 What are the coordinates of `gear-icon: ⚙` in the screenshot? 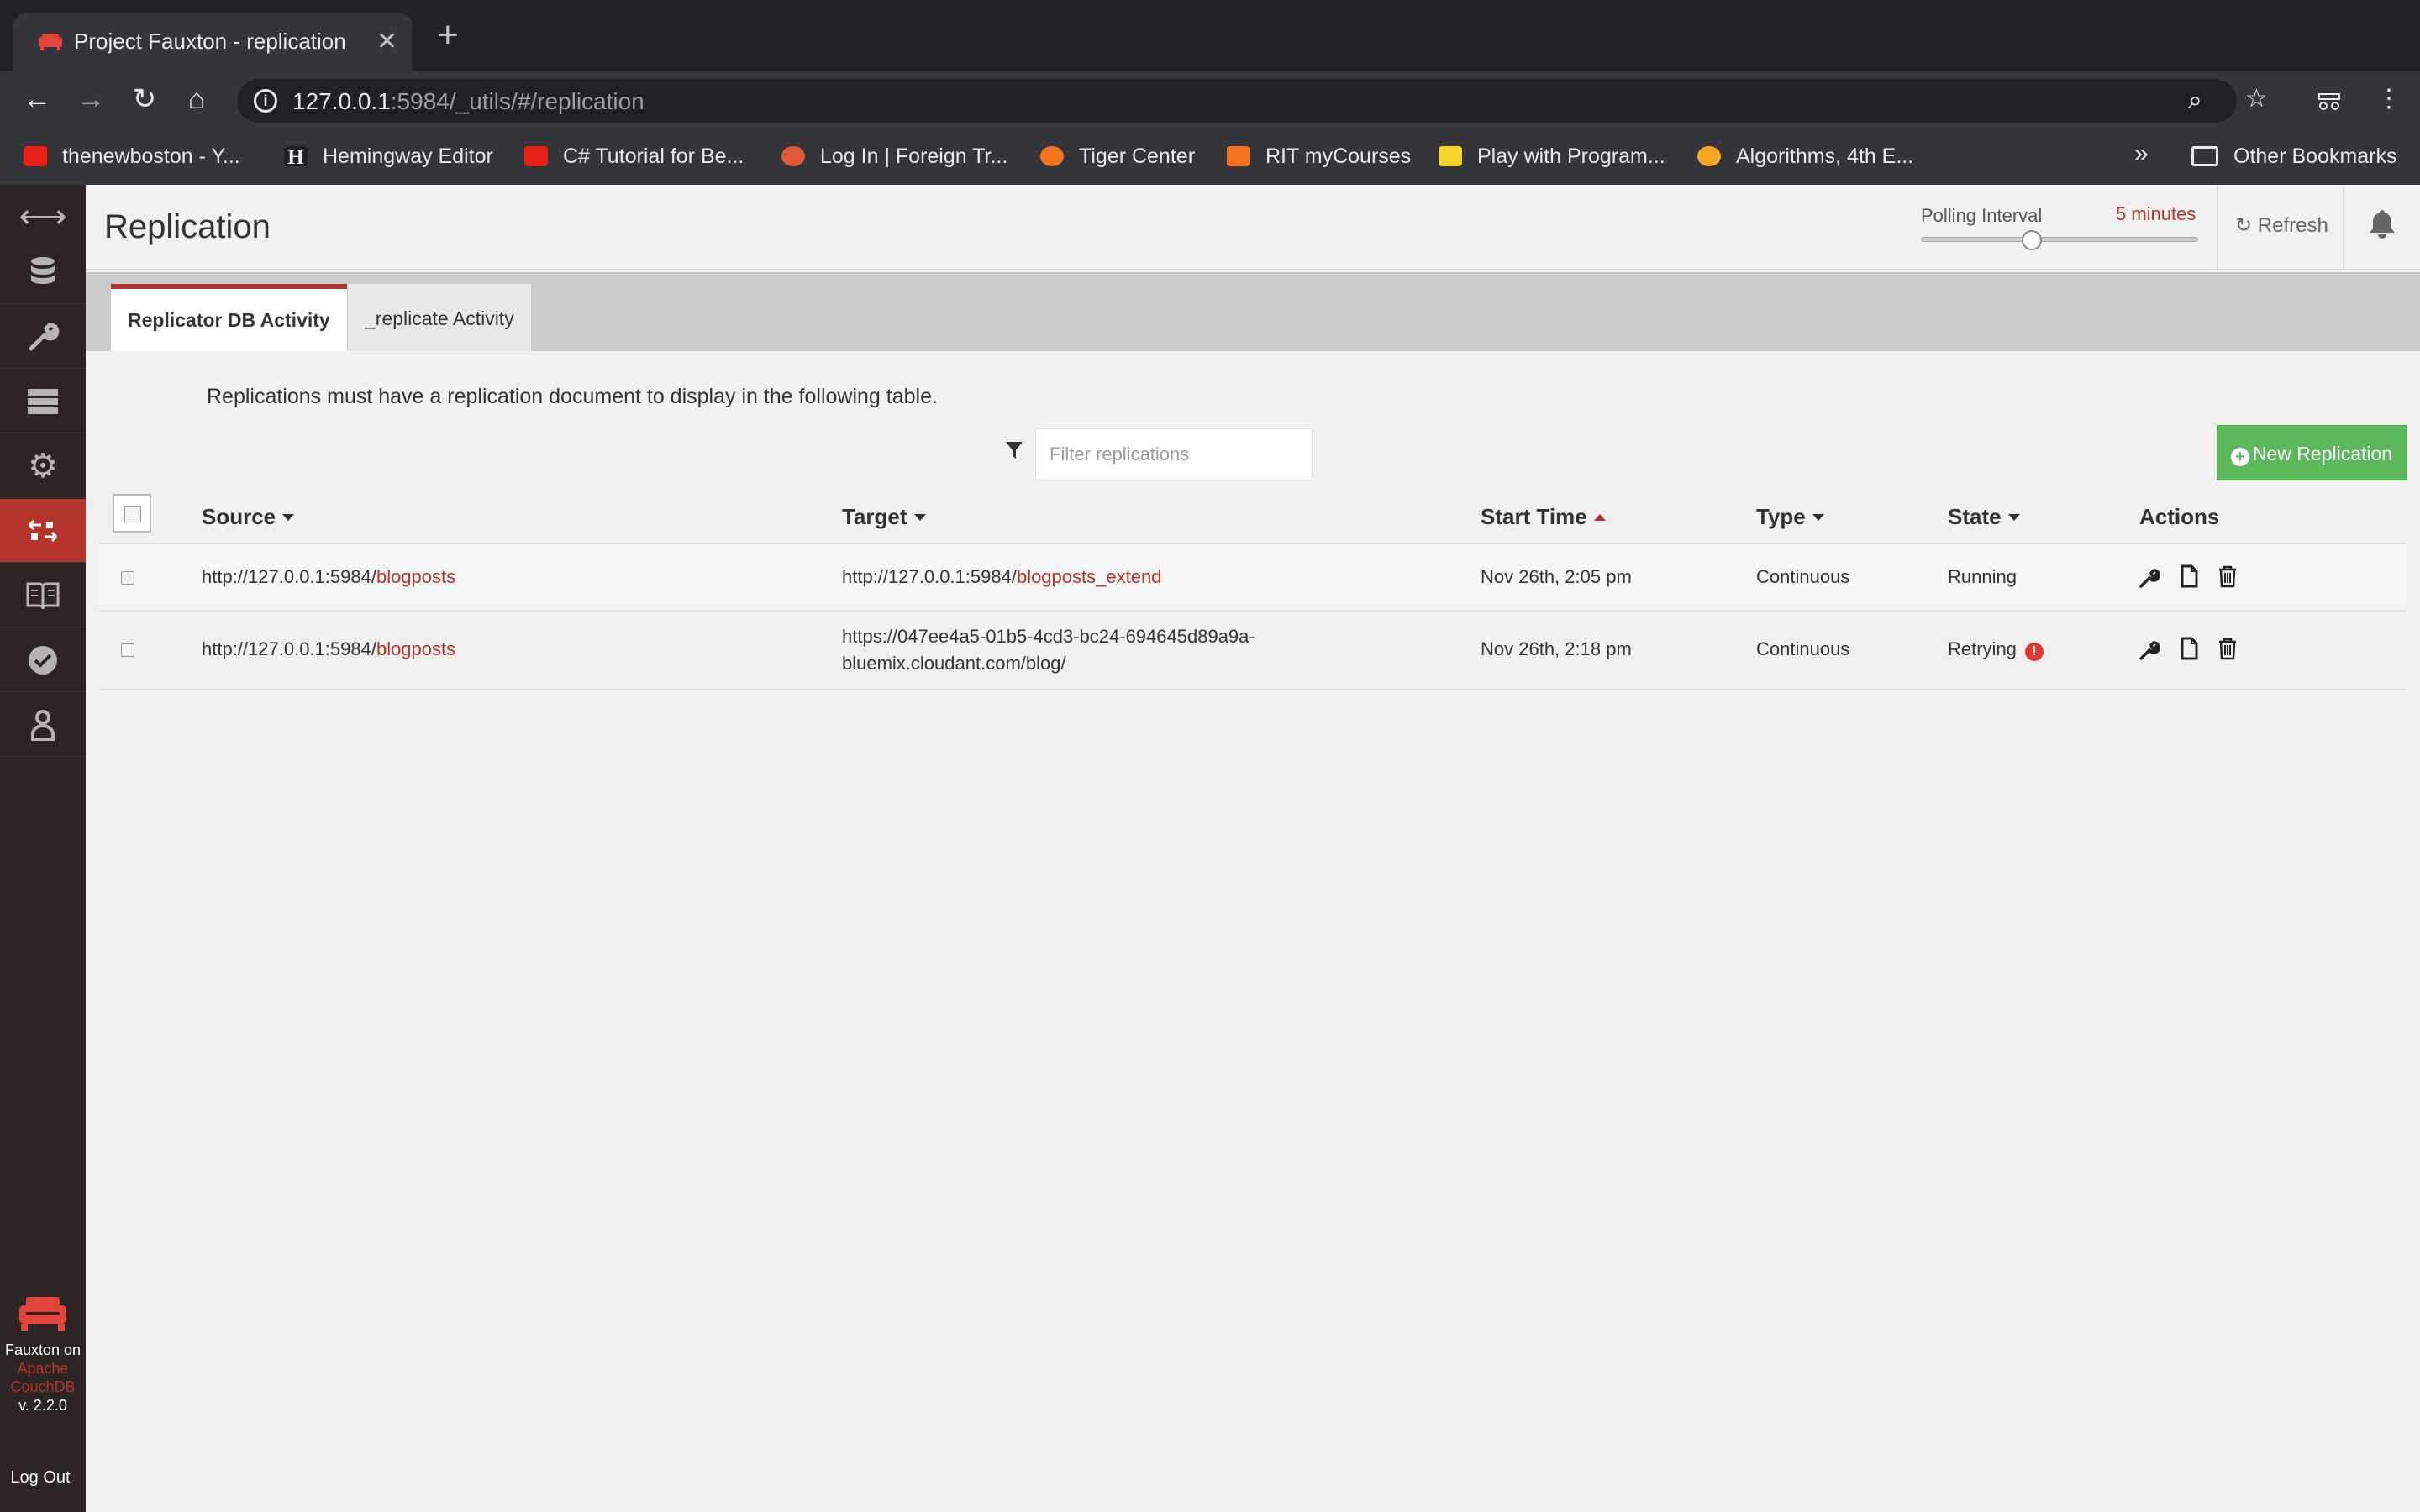 It's located at (43, 466).